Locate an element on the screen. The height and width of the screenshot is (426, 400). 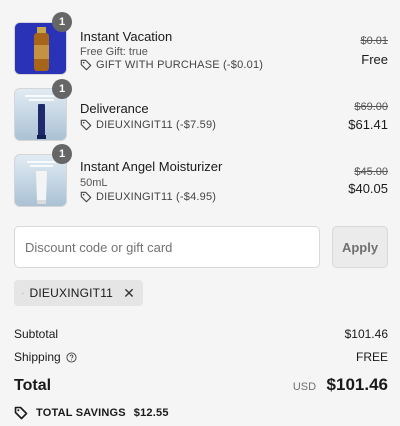
item-discount: DIEUXINGIT11 (-$7.59) is located at coordinates (148, 125).